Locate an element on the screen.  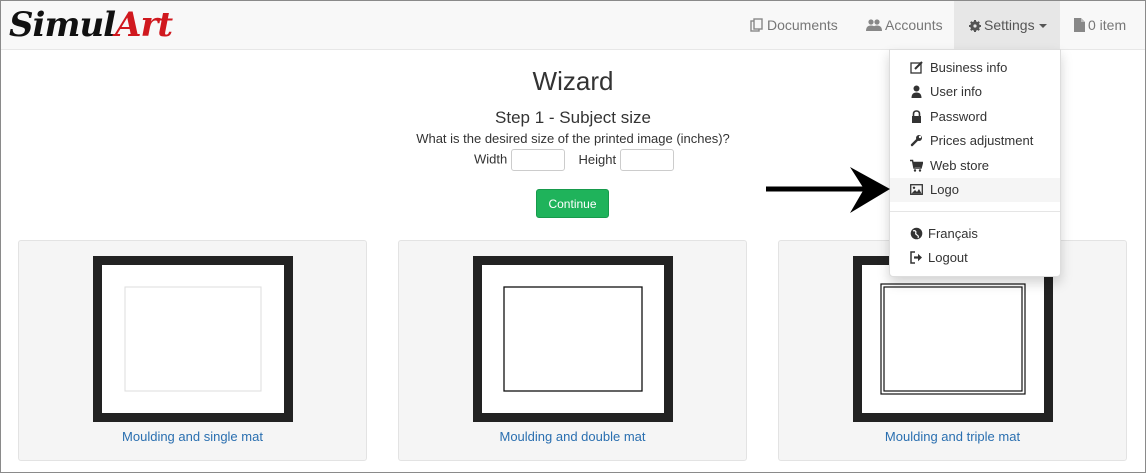
option-card-single-mat: Moulding and single mat is located at coordinates (192, 350).